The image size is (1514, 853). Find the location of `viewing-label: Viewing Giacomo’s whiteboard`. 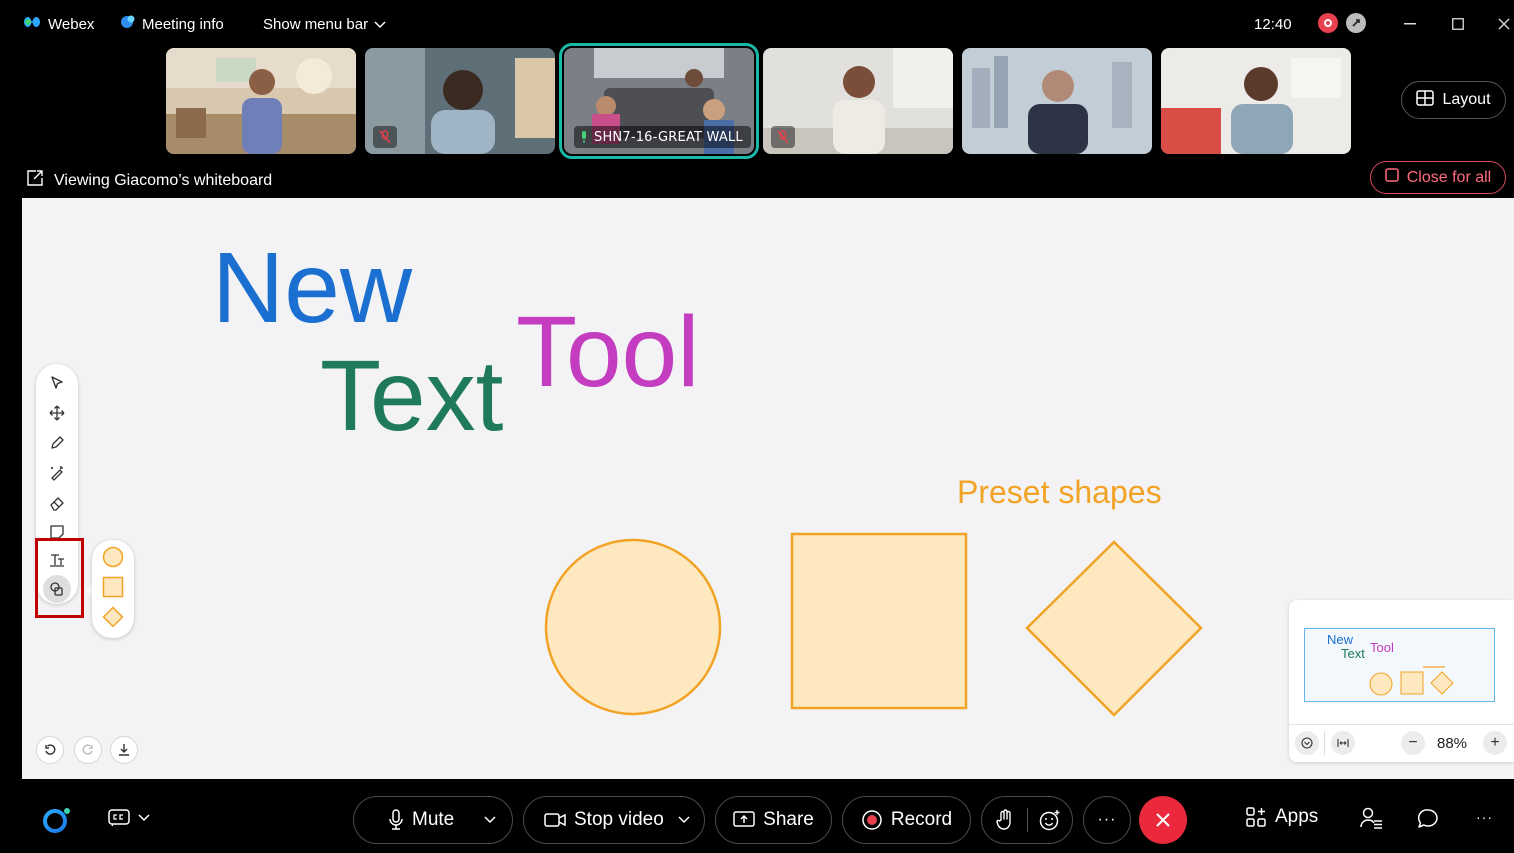

viewing-label: Viewing Giacomo’s whiteboard is located at coordinates (163, 180).